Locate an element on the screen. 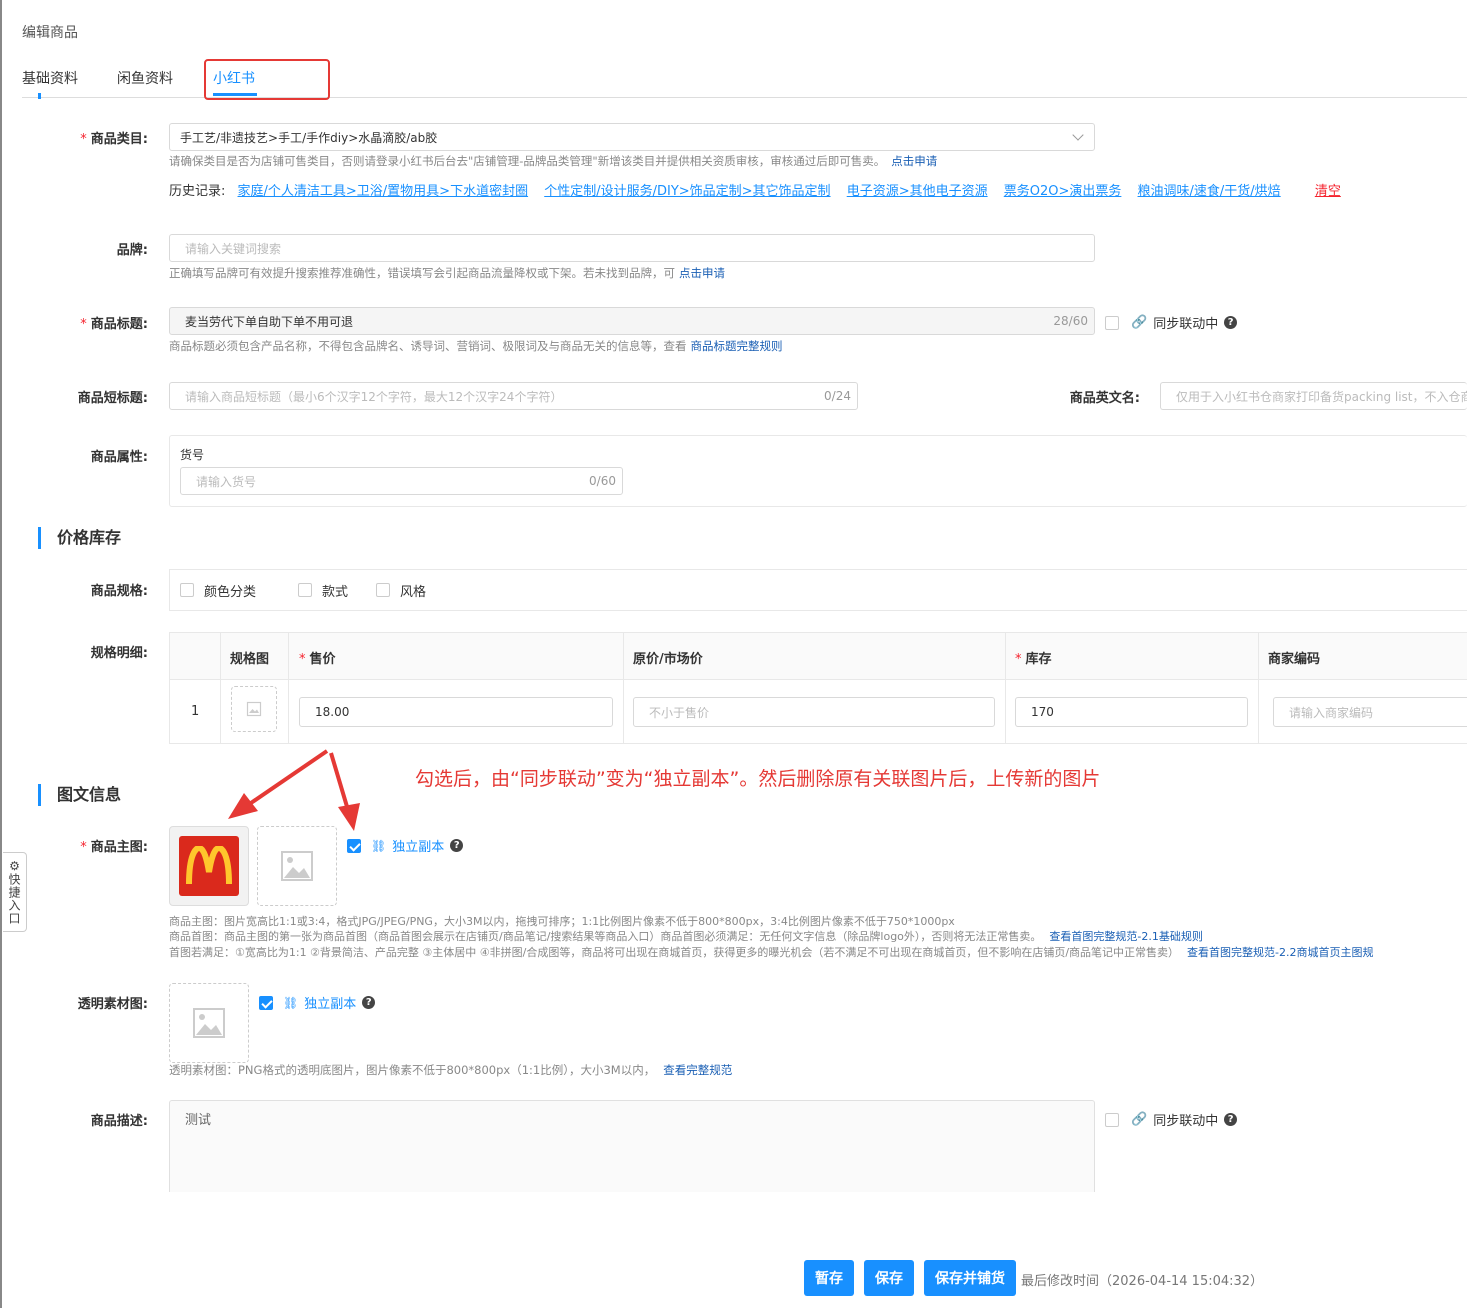 The height and width of the screenshot is (1308, 1467). broken-link-icon: ⛓ is located at coordinates (291, 1002).